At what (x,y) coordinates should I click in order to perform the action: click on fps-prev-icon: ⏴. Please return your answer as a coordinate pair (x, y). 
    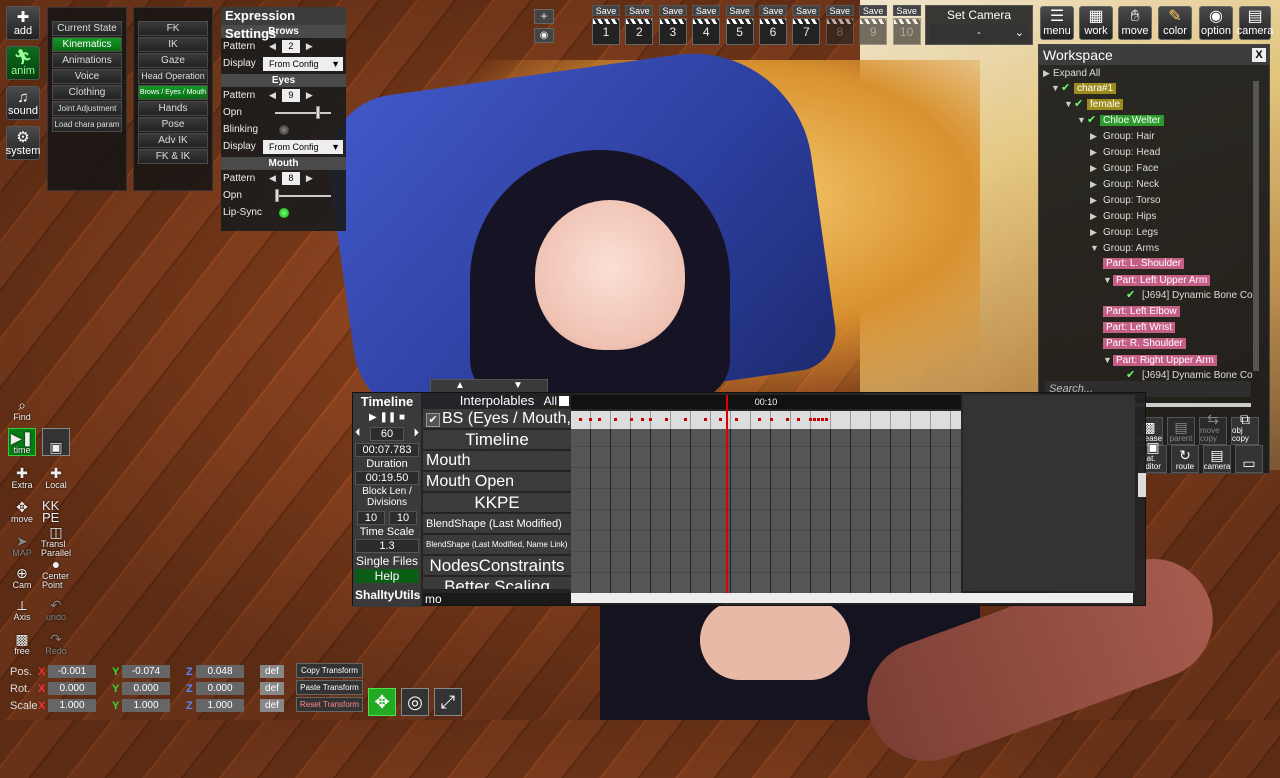
    Looking at the image, I should click on (358, 434).